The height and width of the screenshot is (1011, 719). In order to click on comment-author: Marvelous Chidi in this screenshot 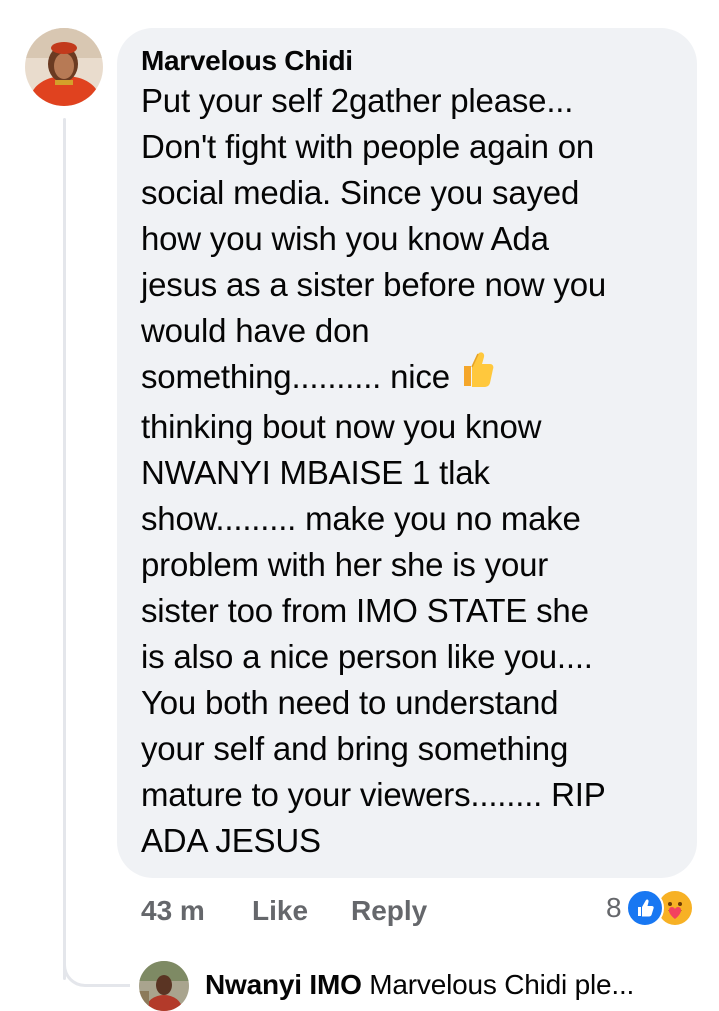, I will do `click(407, 61)`.